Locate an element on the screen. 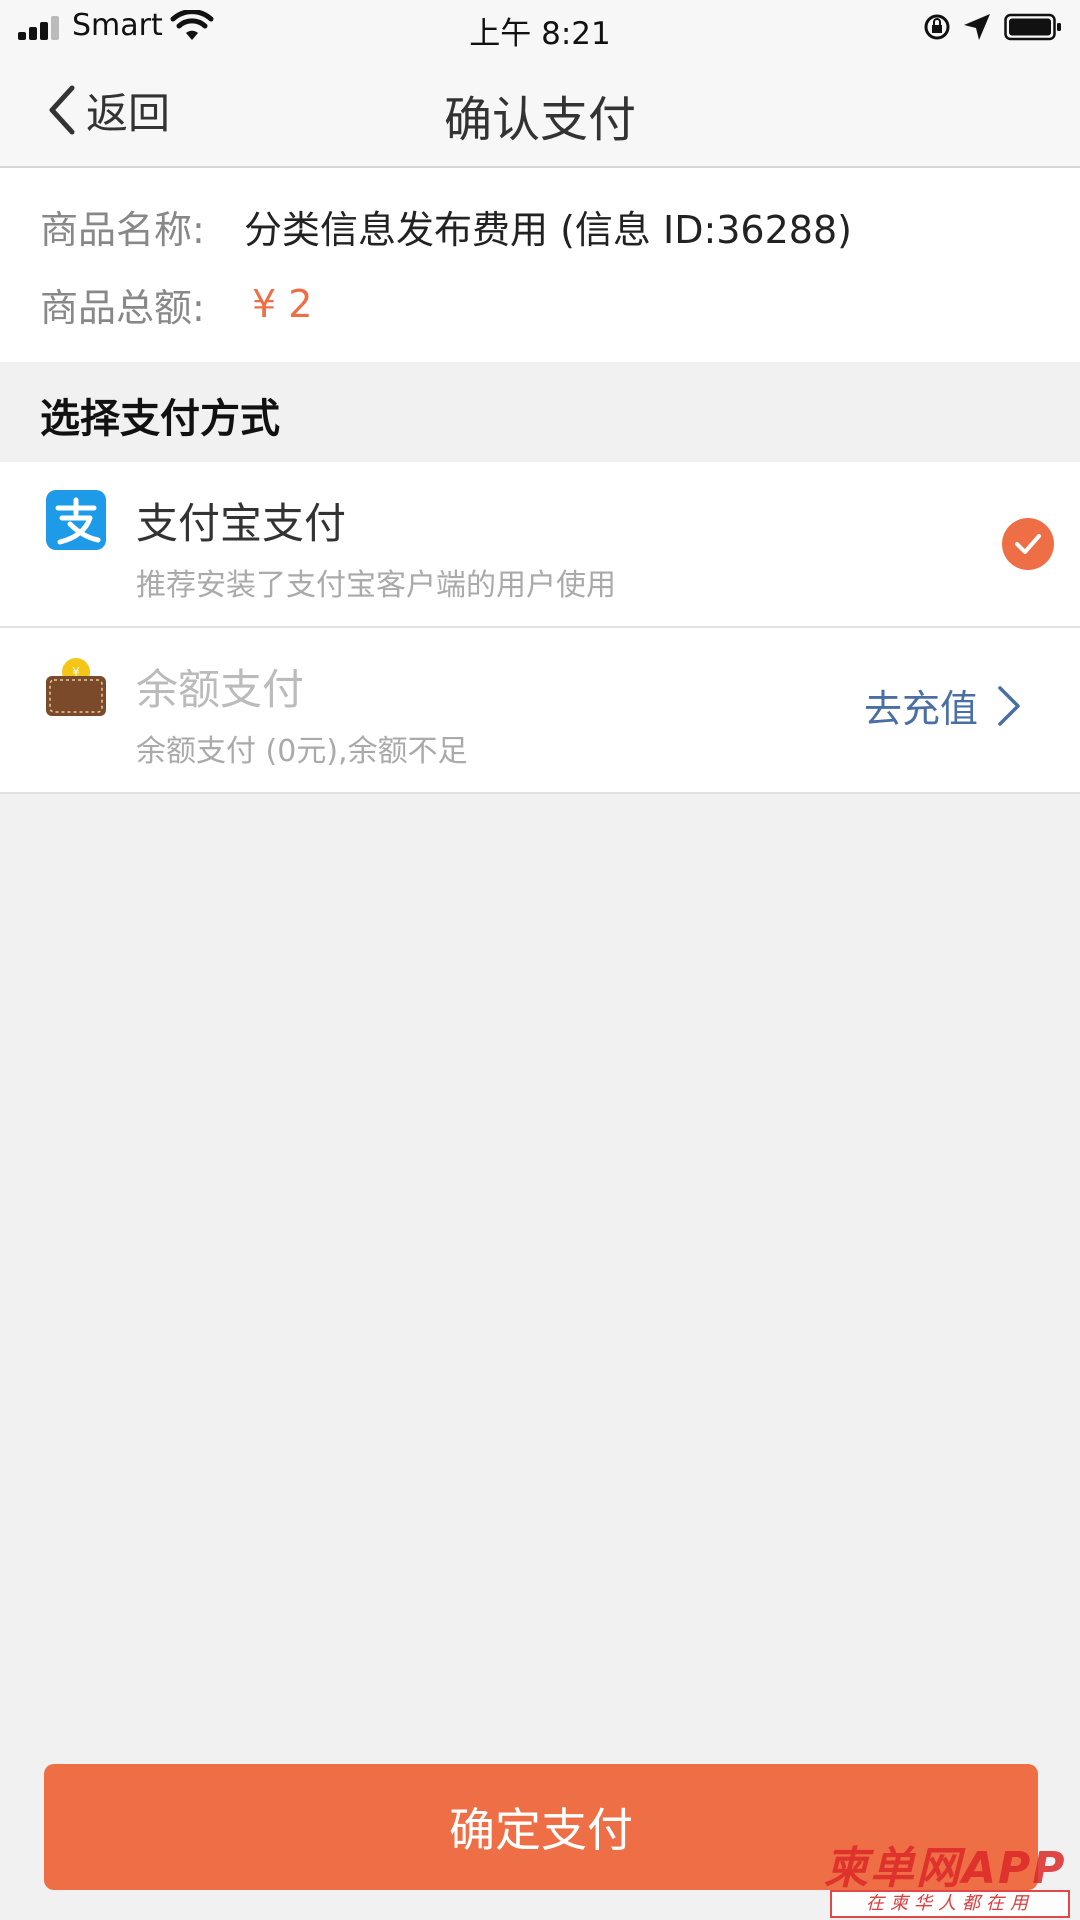 This screenshot has width=1080, height=1920. chevron-right-icon is located at coordinates (1009, 705).